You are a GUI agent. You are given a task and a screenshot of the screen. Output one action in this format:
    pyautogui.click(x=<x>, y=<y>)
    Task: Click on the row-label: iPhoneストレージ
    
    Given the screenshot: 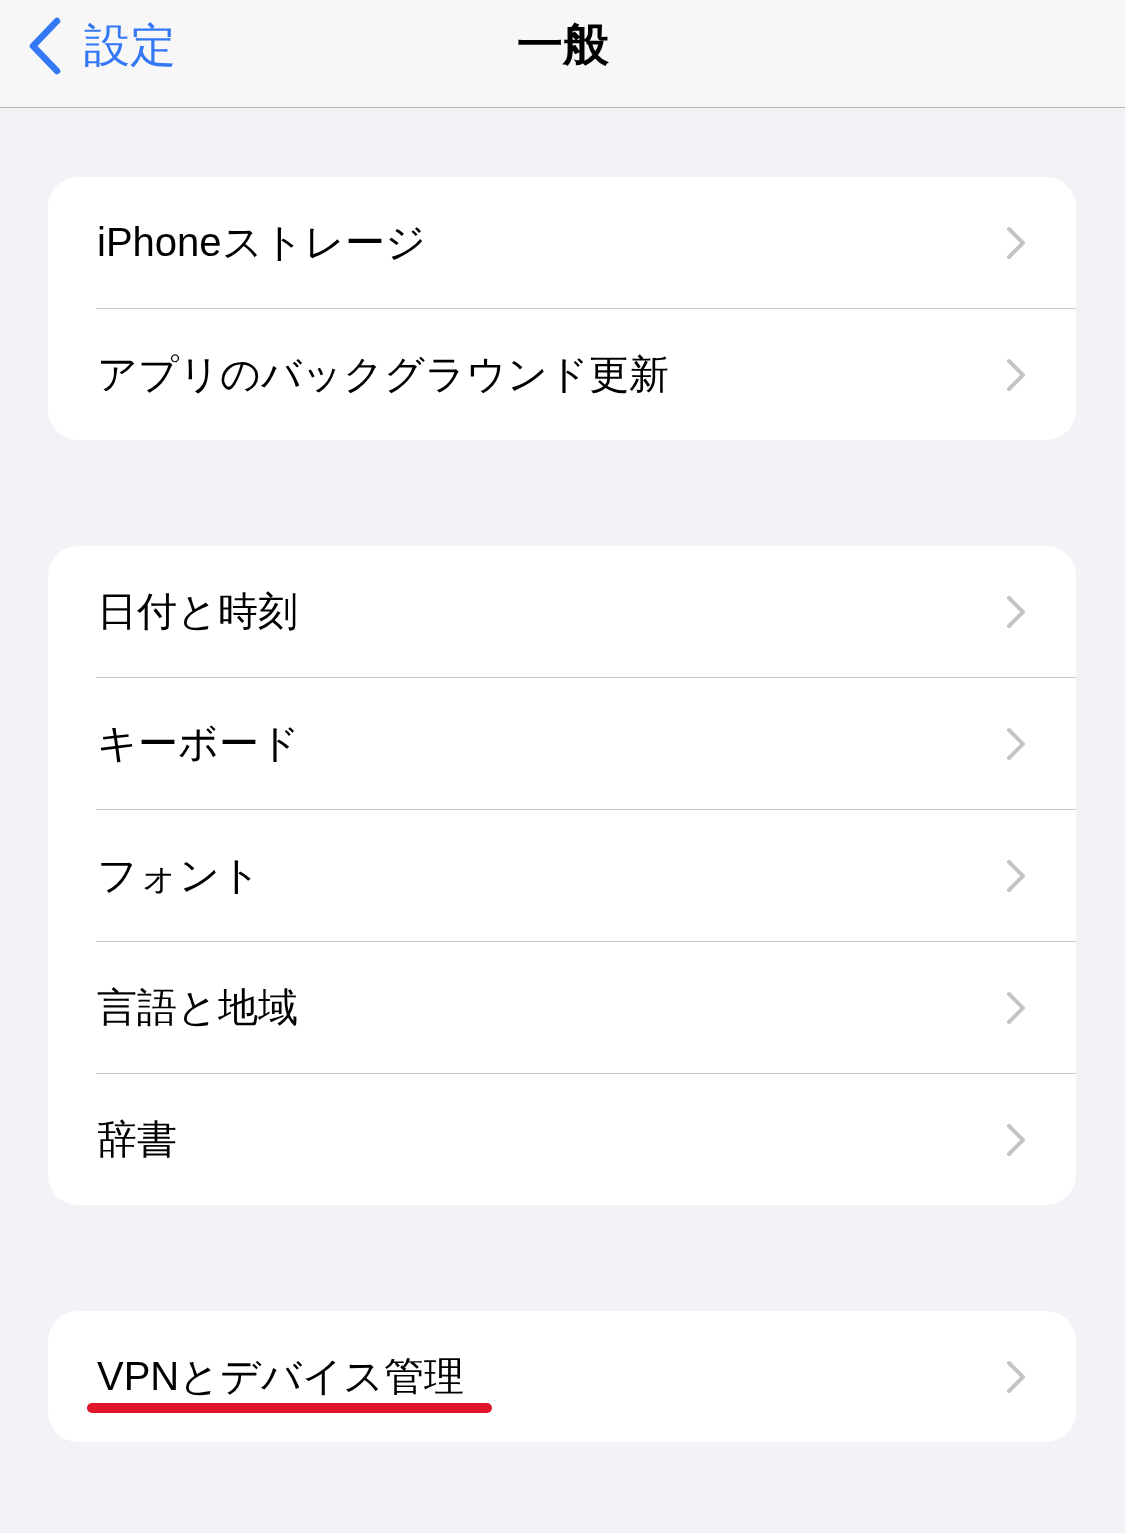 What is the action you would take?
    pyautogui.click(x=261, y=242)
    